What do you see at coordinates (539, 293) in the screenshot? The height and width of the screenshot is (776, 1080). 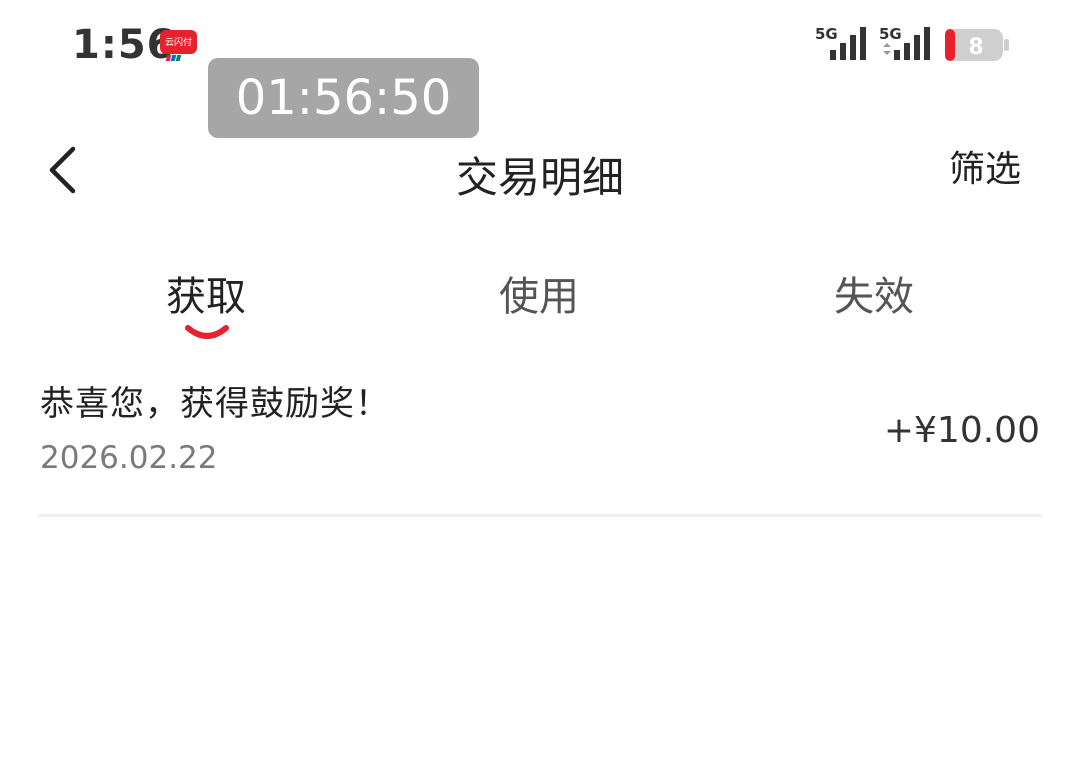 I see `tab-use: 使用` at bounding box center [539, 293].